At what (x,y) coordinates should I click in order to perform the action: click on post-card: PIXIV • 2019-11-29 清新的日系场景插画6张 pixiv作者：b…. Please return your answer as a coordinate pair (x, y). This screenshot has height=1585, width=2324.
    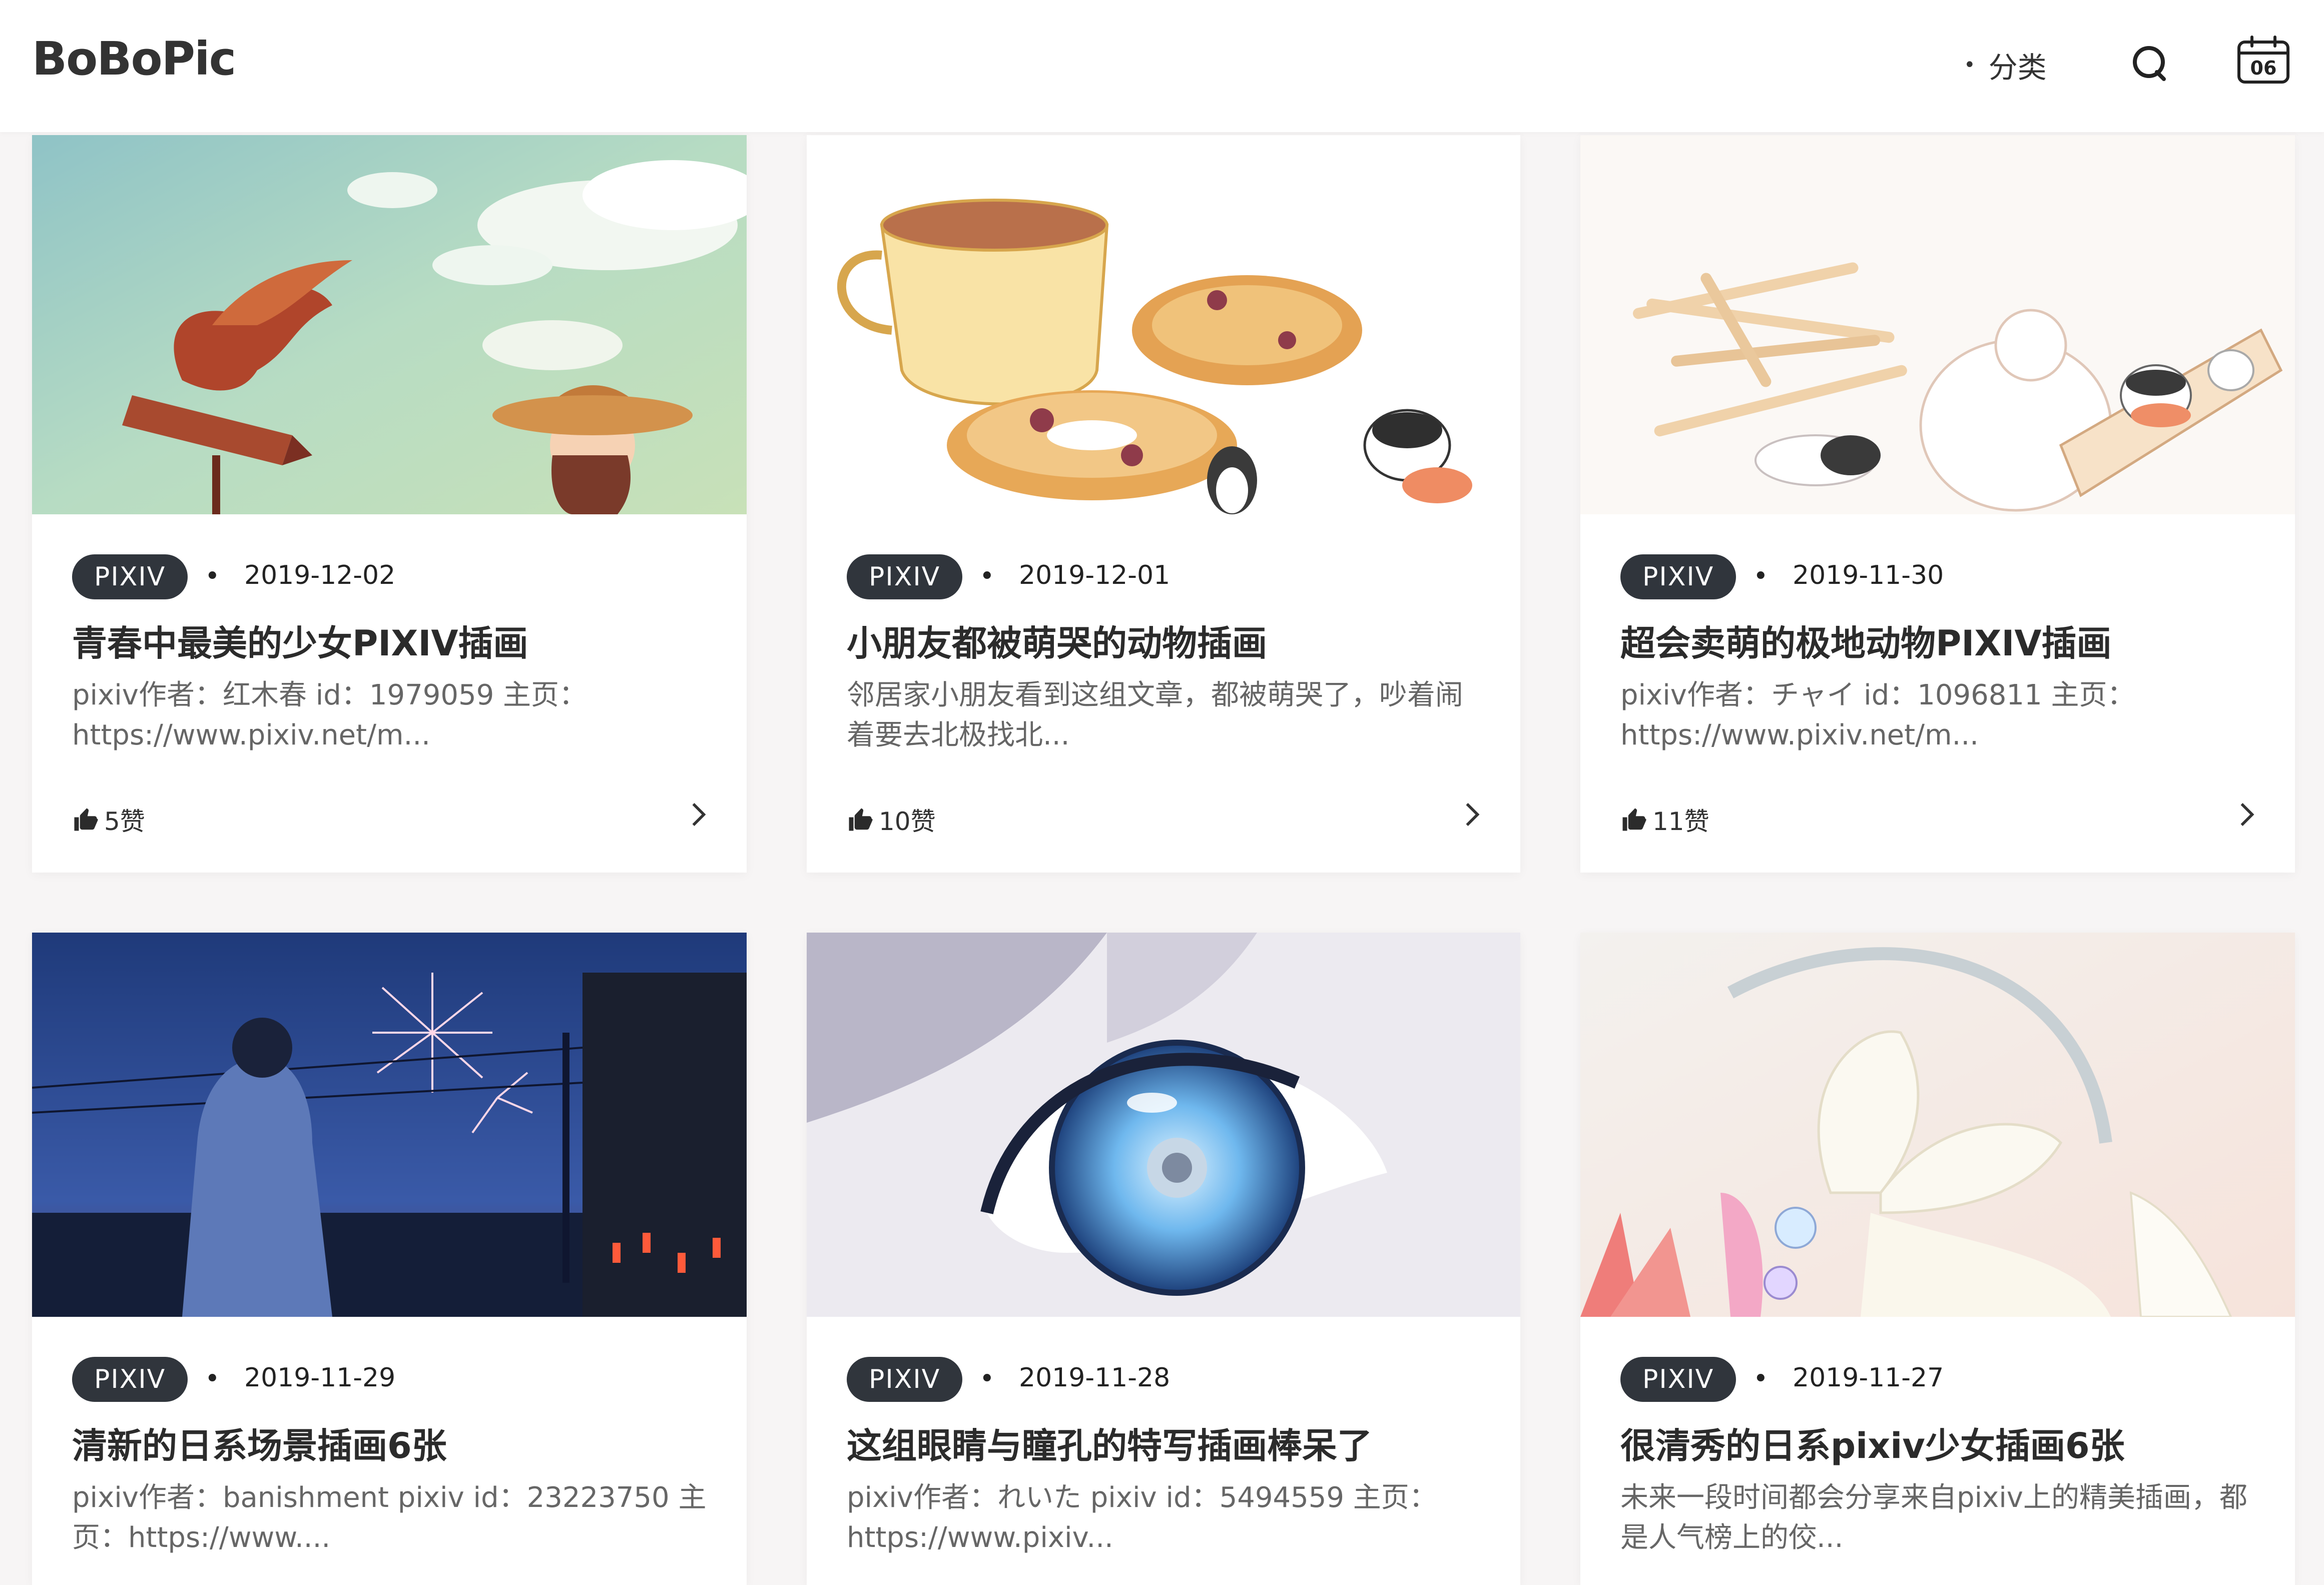
    Looking at the image, I should click on (389, 1259).